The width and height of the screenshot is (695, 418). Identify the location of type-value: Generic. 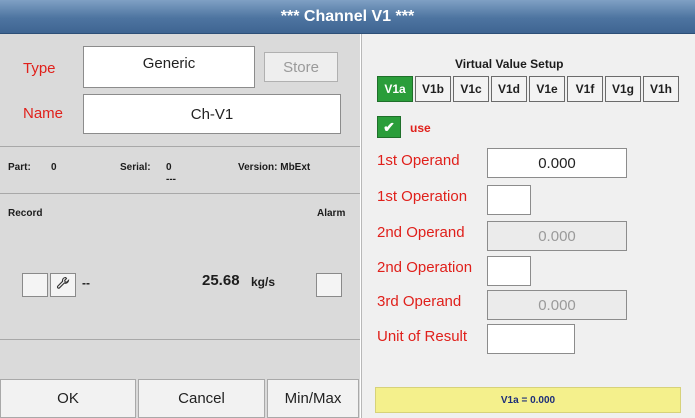
(169, 63).